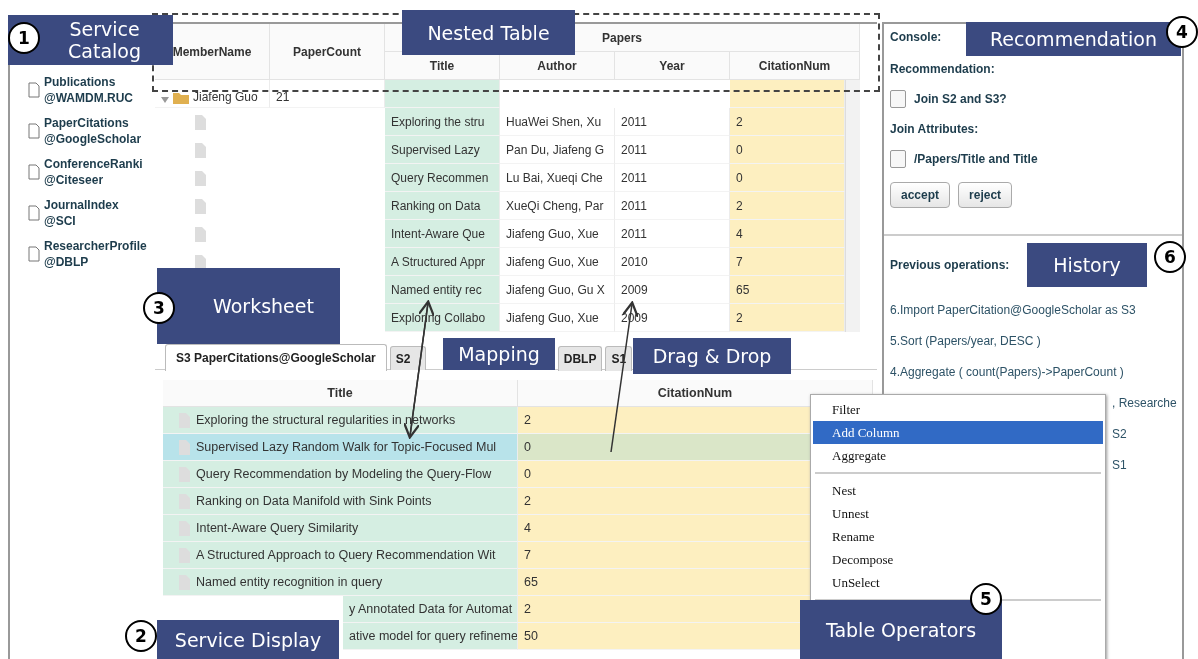  I want to click on callout-number: 3, so click(159, 308).